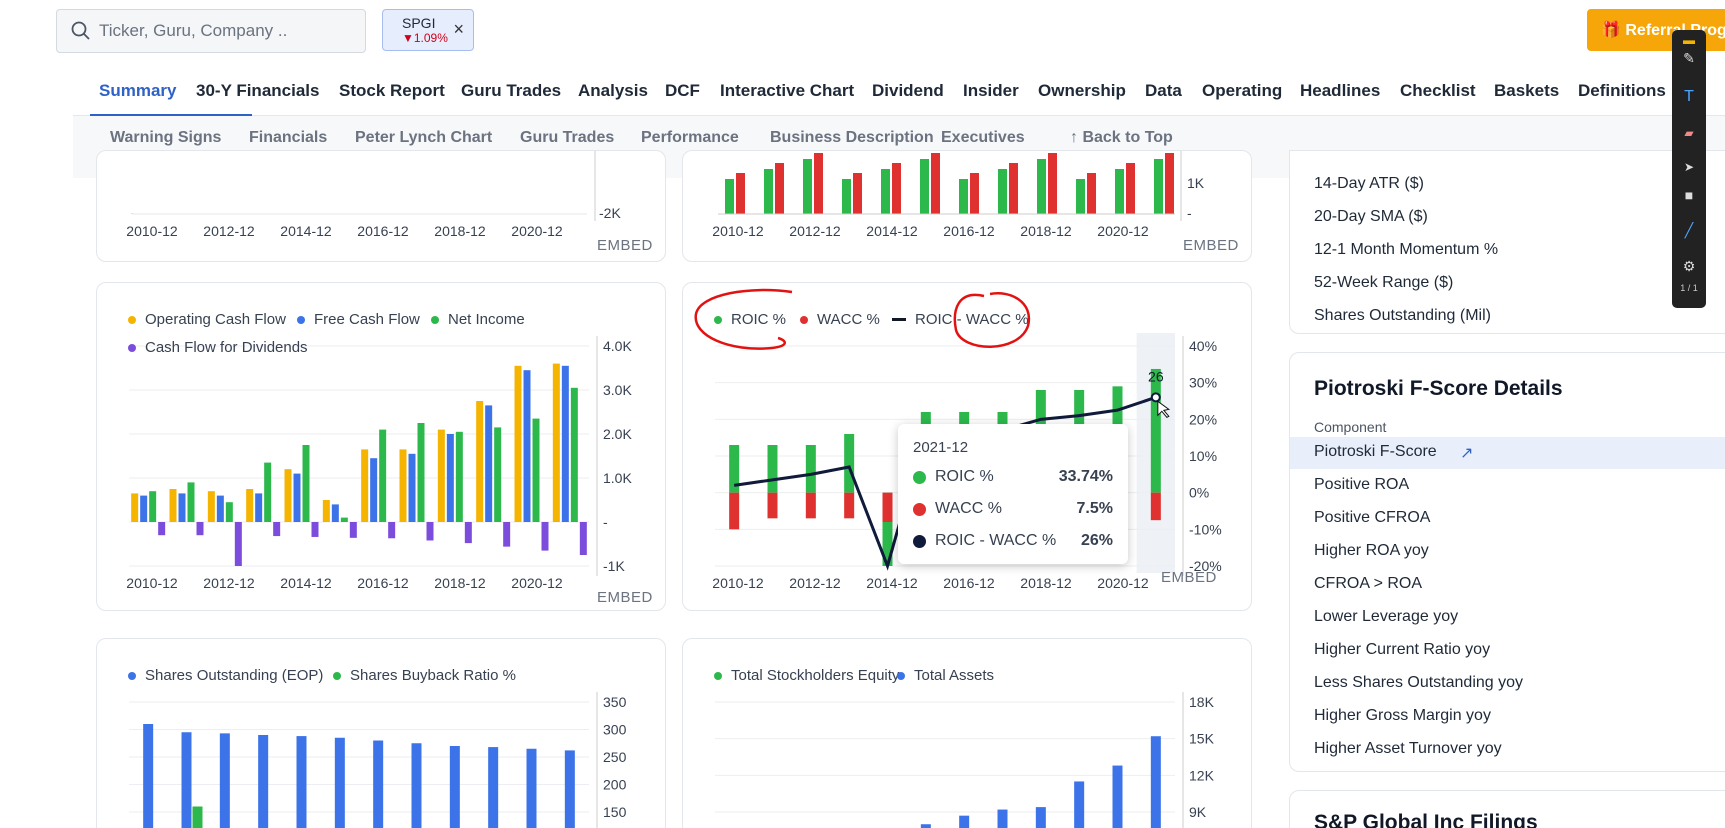  What do you see at coordinates (852, 138) in the screenshot?
I see `subtab-business-description: Business Description` at bounding box center [852, 138].